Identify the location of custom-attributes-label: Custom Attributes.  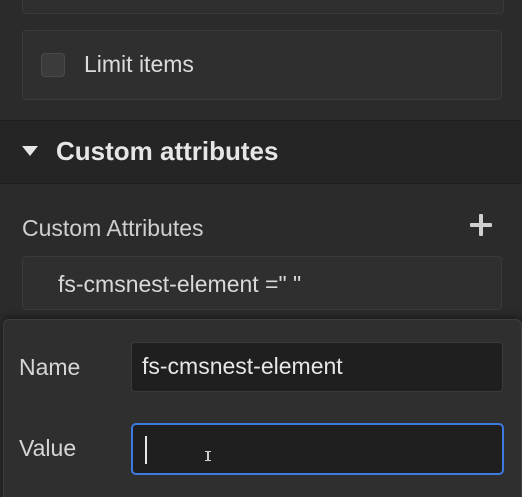
(113, 228).